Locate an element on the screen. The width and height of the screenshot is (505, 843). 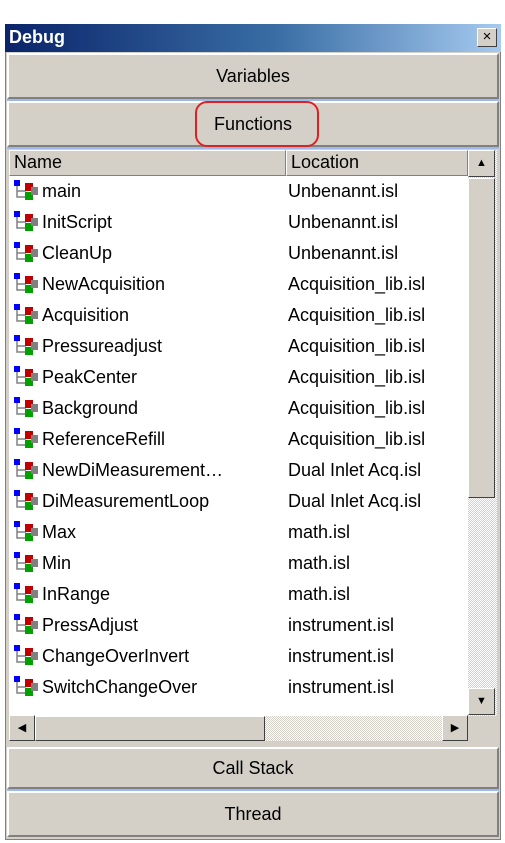
vertical-scrollbar: ▲ ▼ is located at coordinates (482, 433).